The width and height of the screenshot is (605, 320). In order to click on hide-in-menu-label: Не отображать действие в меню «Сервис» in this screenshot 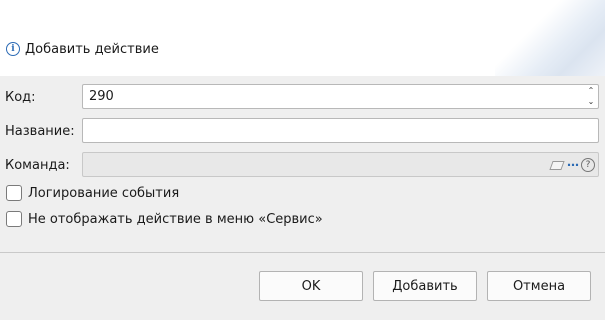, I will do `click(175, 219)`.